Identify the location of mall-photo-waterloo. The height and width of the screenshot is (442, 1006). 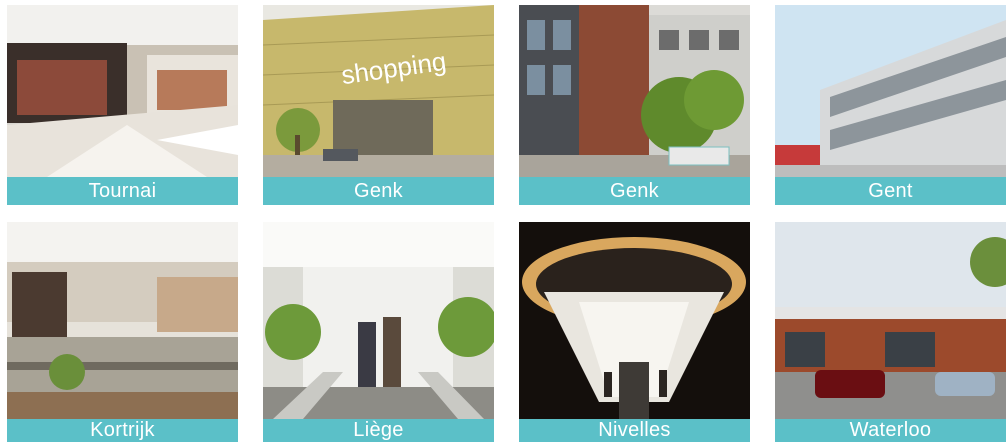
(890, 320).